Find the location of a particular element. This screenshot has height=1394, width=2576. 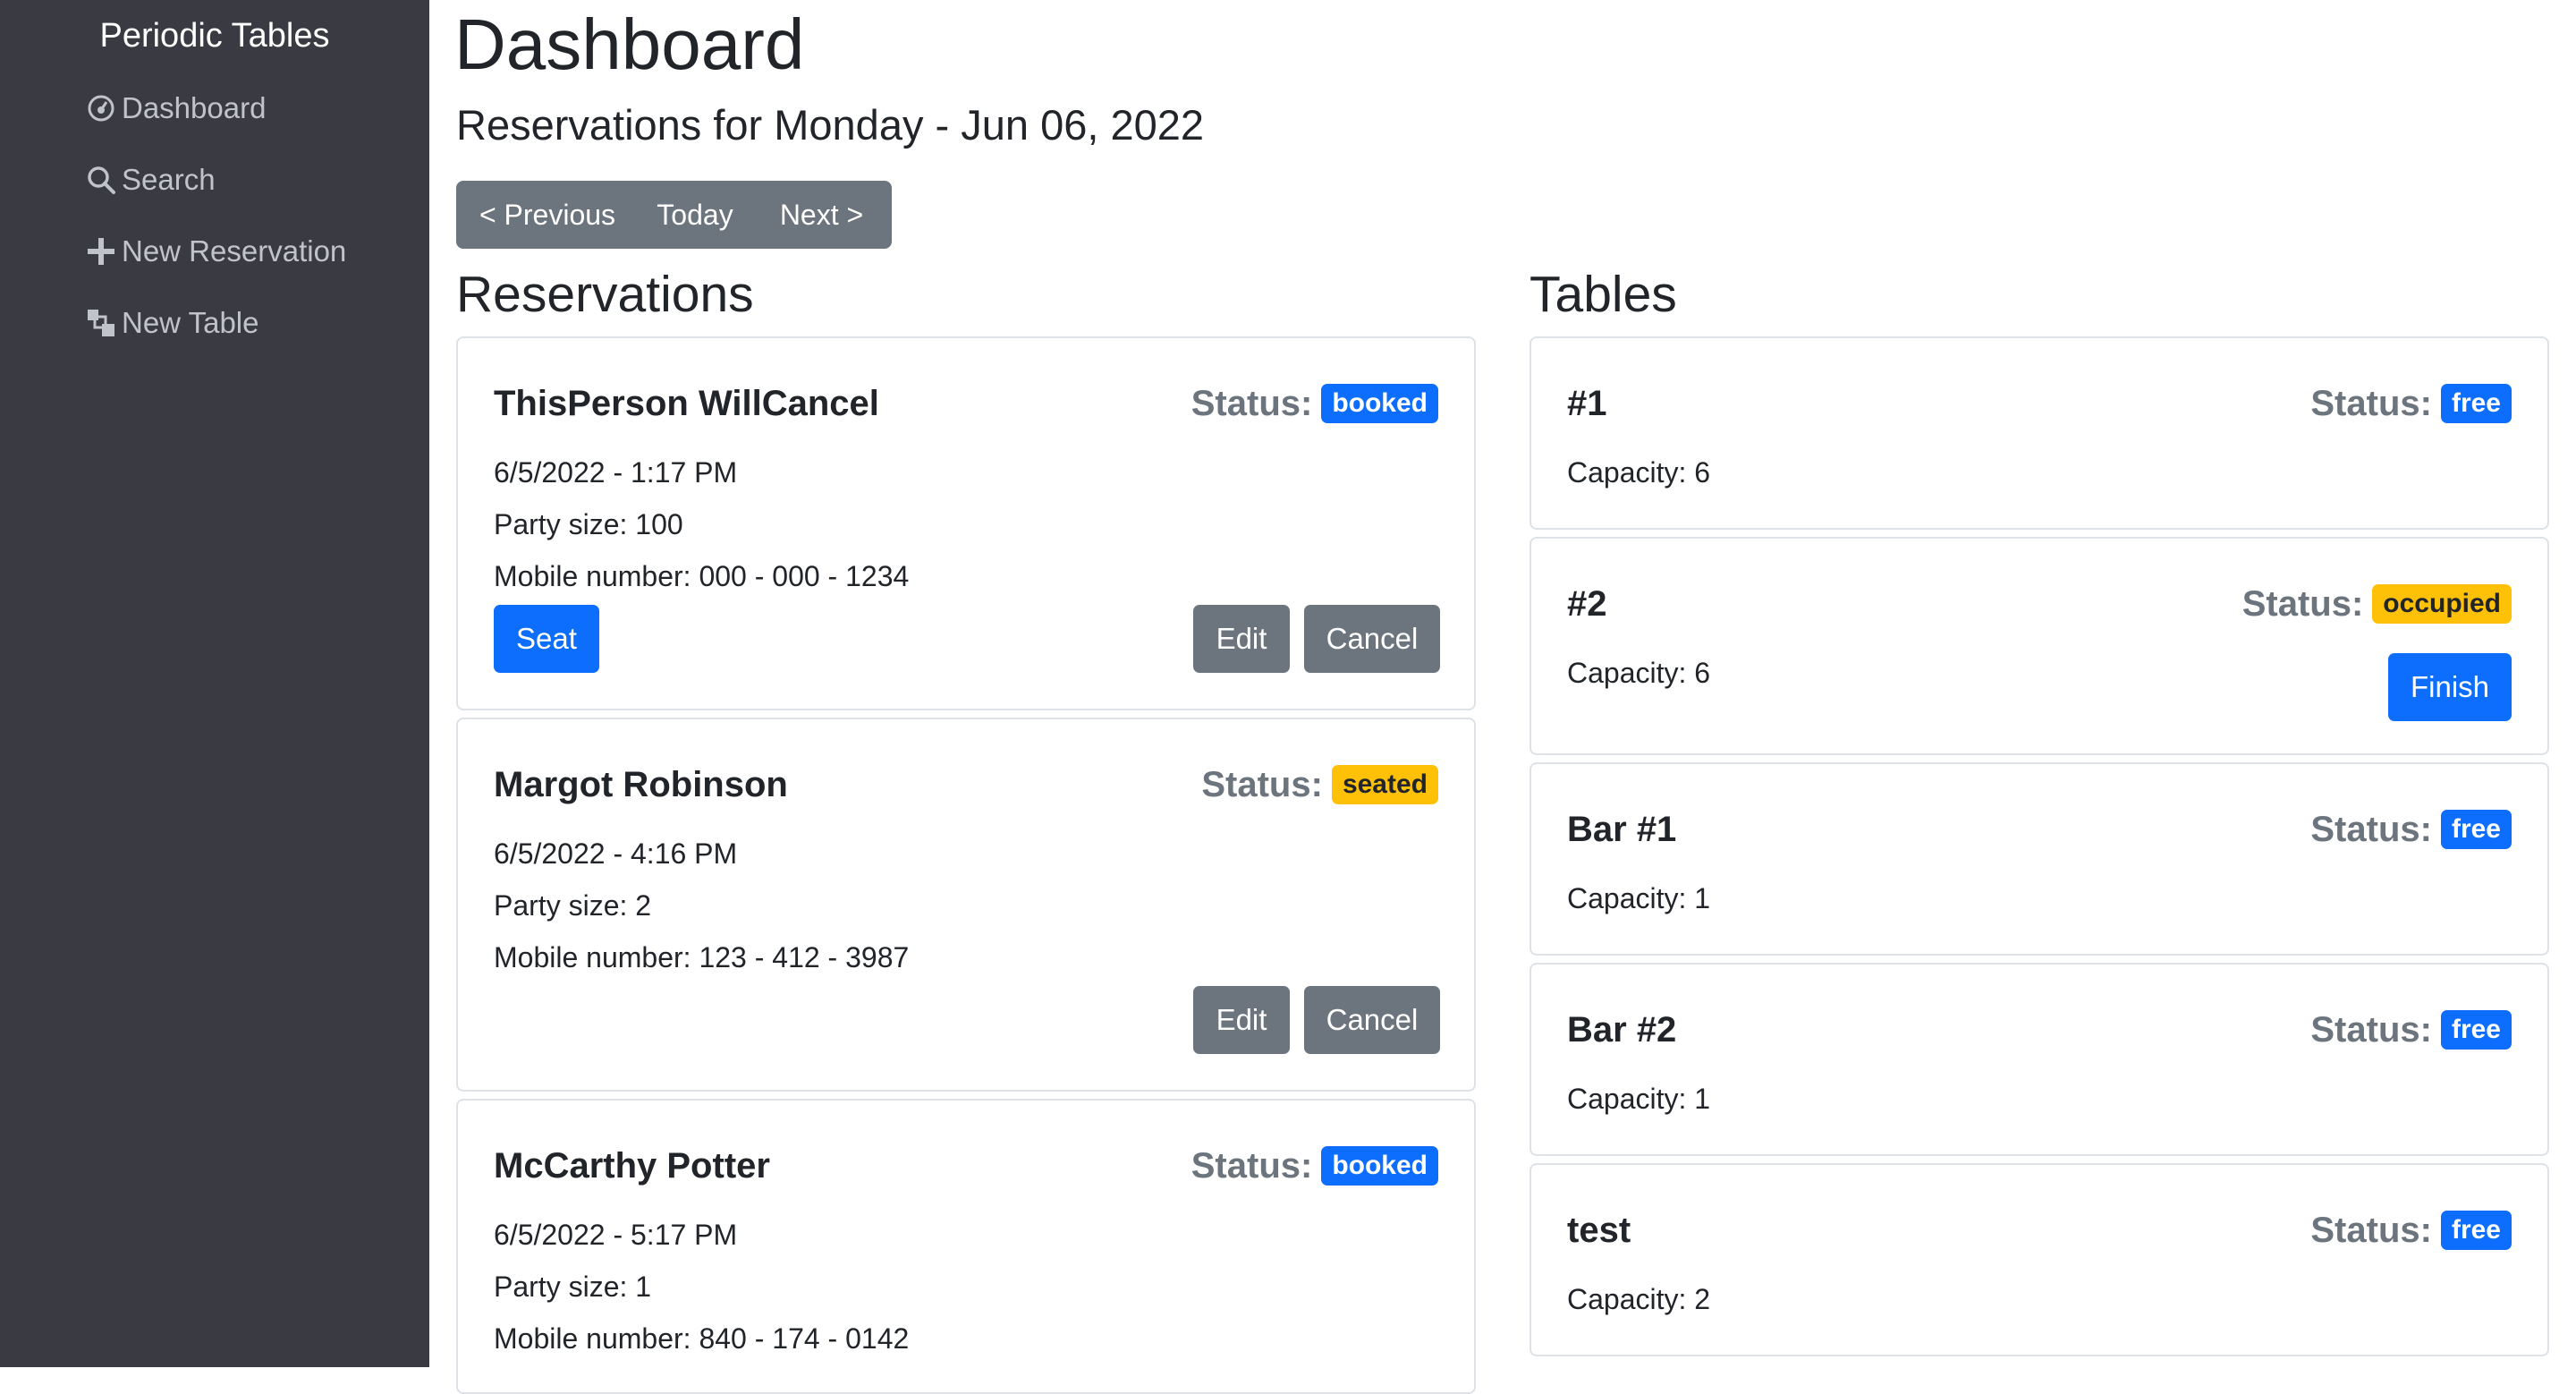

reservation-mobile: Mobile number: 123 - 412 - 3987 is located at coordinates (702, 957).